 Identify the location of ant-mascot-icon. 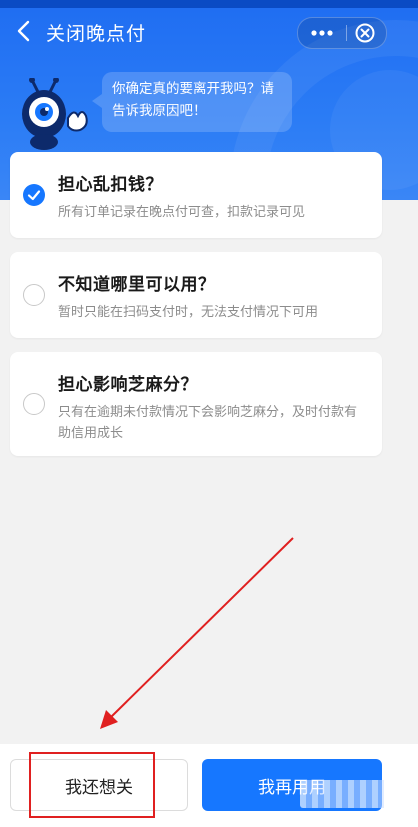
(56, 117).